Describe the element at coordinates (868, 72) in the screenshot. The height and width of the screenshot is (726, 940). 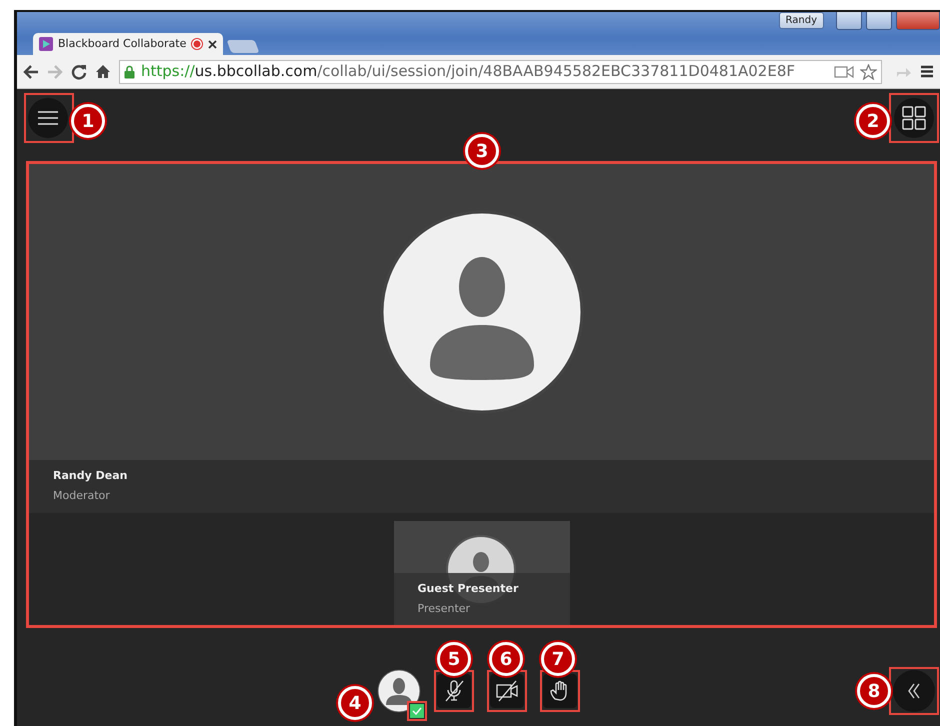
I see `star-icon` at that location.